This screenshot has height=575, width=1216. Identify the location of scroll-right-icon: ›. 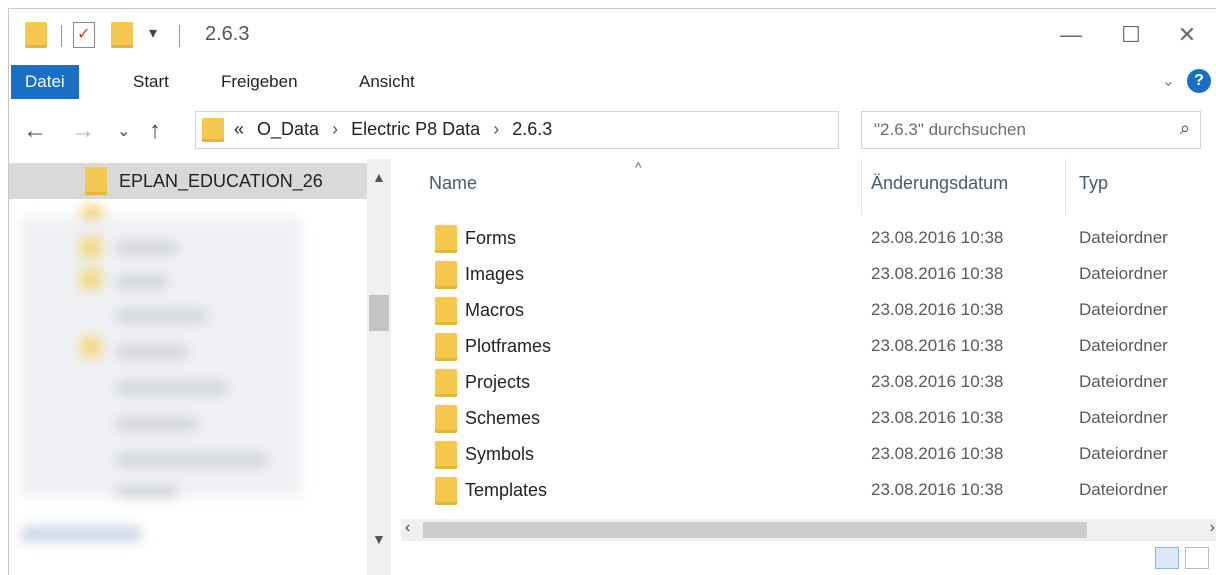
(1212, 528).